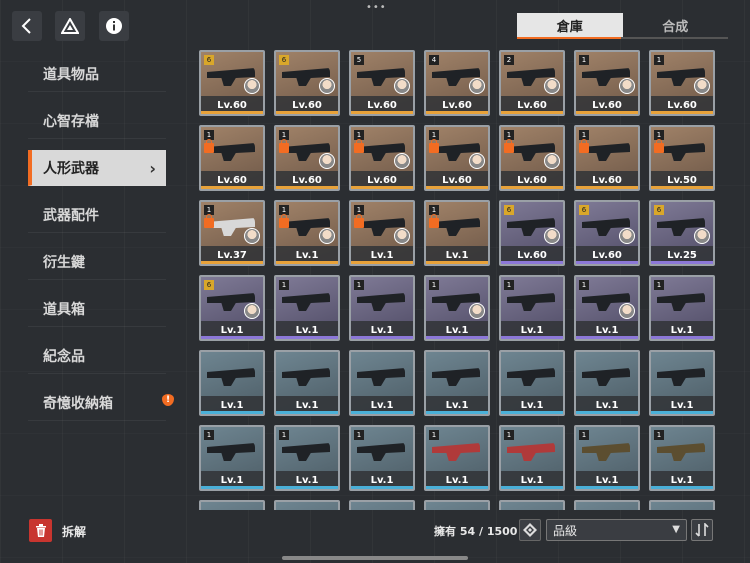 Image resolution: width=750 pixels, height=563 pixels. Describe the element at coordinates (682, 233) in the screenshot. I see `weapon-card: 6 Lv.25` at that location.